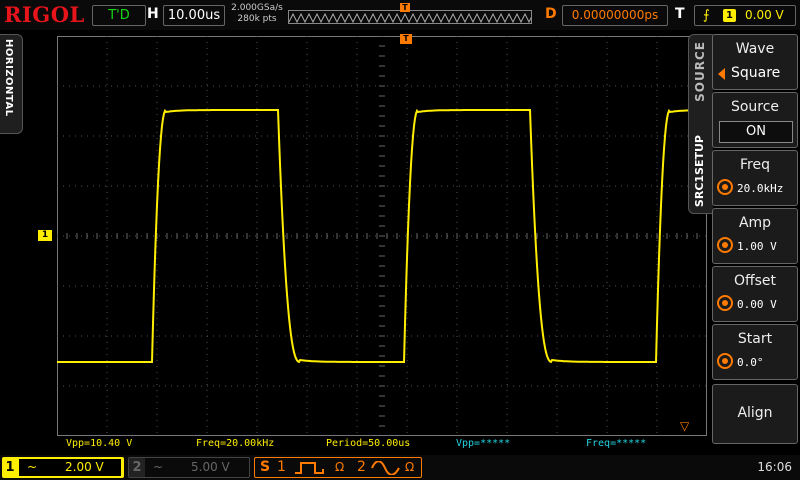  What do you see at coordinates (755, 236) in the screenshot?
I see `amp-button: Amp 1.00 V` at bounding box center [755, 236].